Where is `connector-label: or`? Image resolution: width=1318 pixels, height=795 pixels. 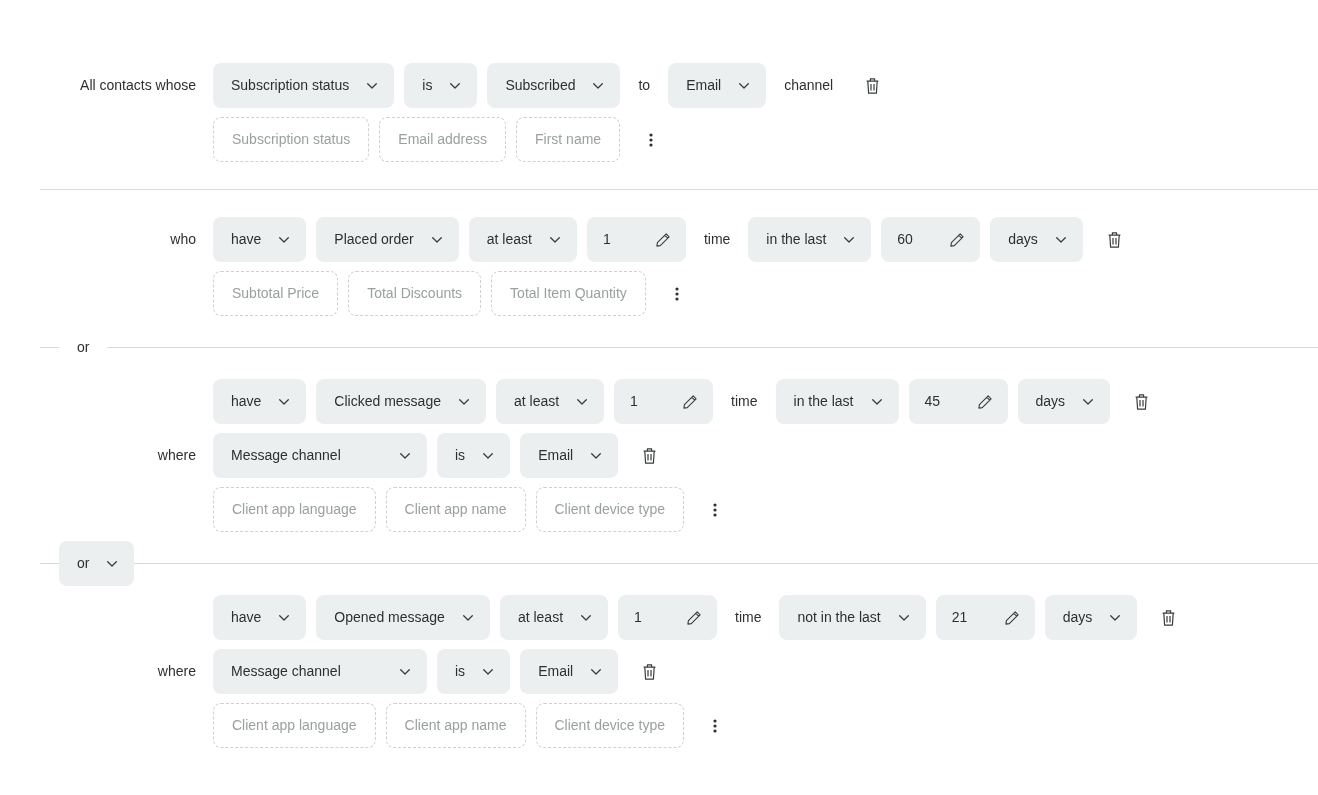
connector-label: or is located at coordinates (83, 347).